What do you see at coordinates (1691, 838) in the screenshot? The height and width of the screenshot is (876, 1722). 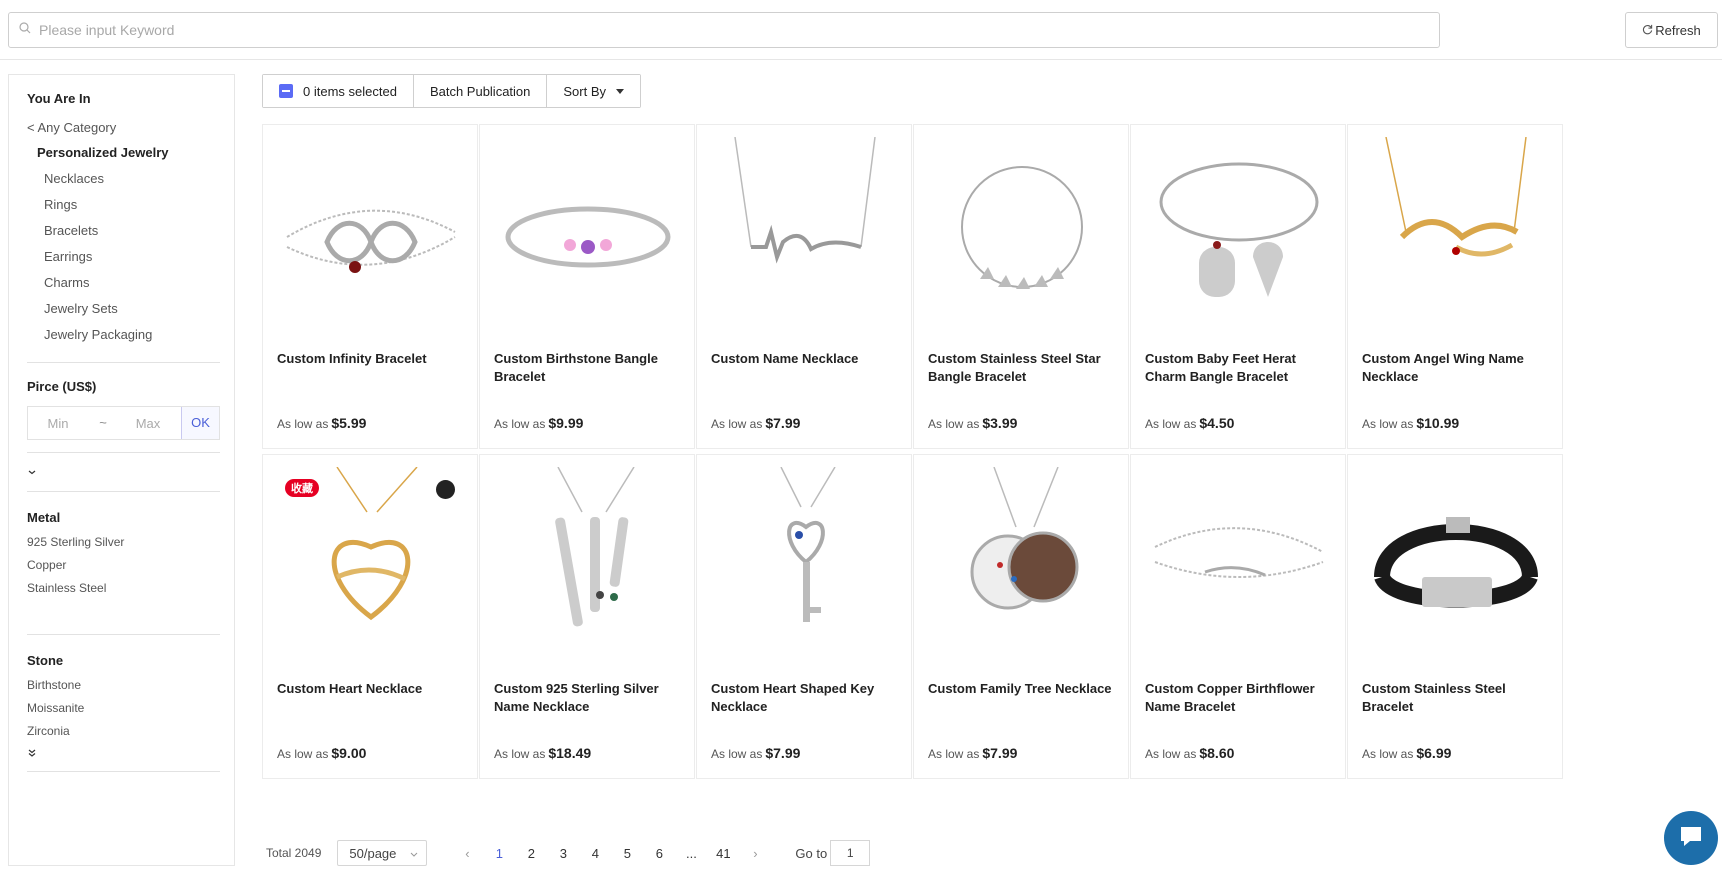 I see `chat-widget-button` at bounding box center [1691, 838].